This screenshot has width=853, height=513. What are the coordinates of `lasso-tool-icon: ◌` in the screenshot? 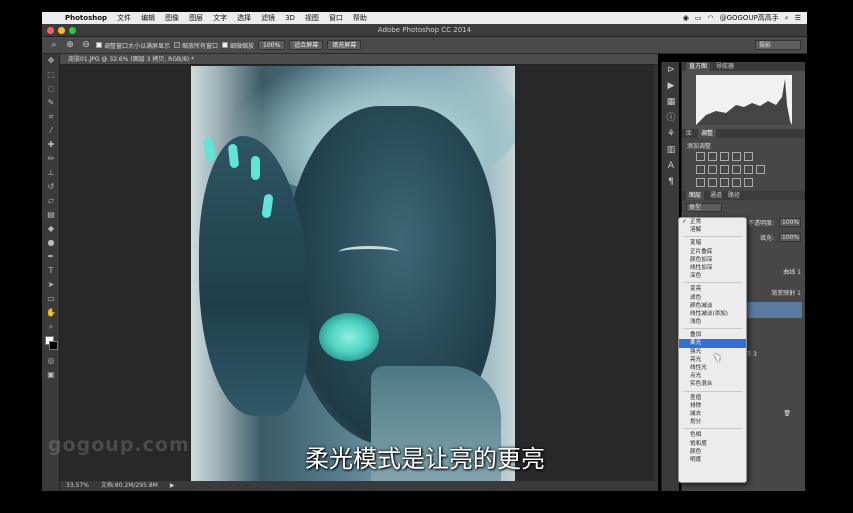 It's located at (51, 89).